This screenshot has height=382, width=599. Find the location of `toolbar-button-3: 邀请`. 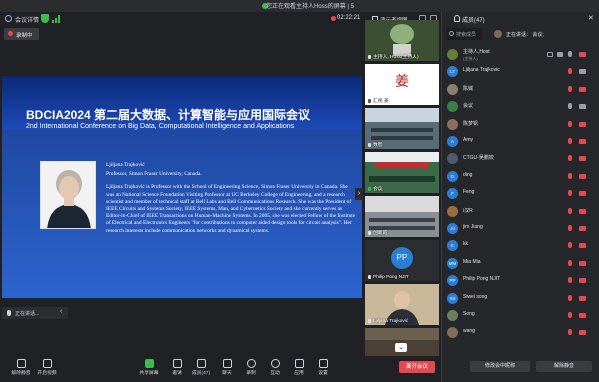

toolbar-button-3: 邀请 is located at coordinates (177, 369).